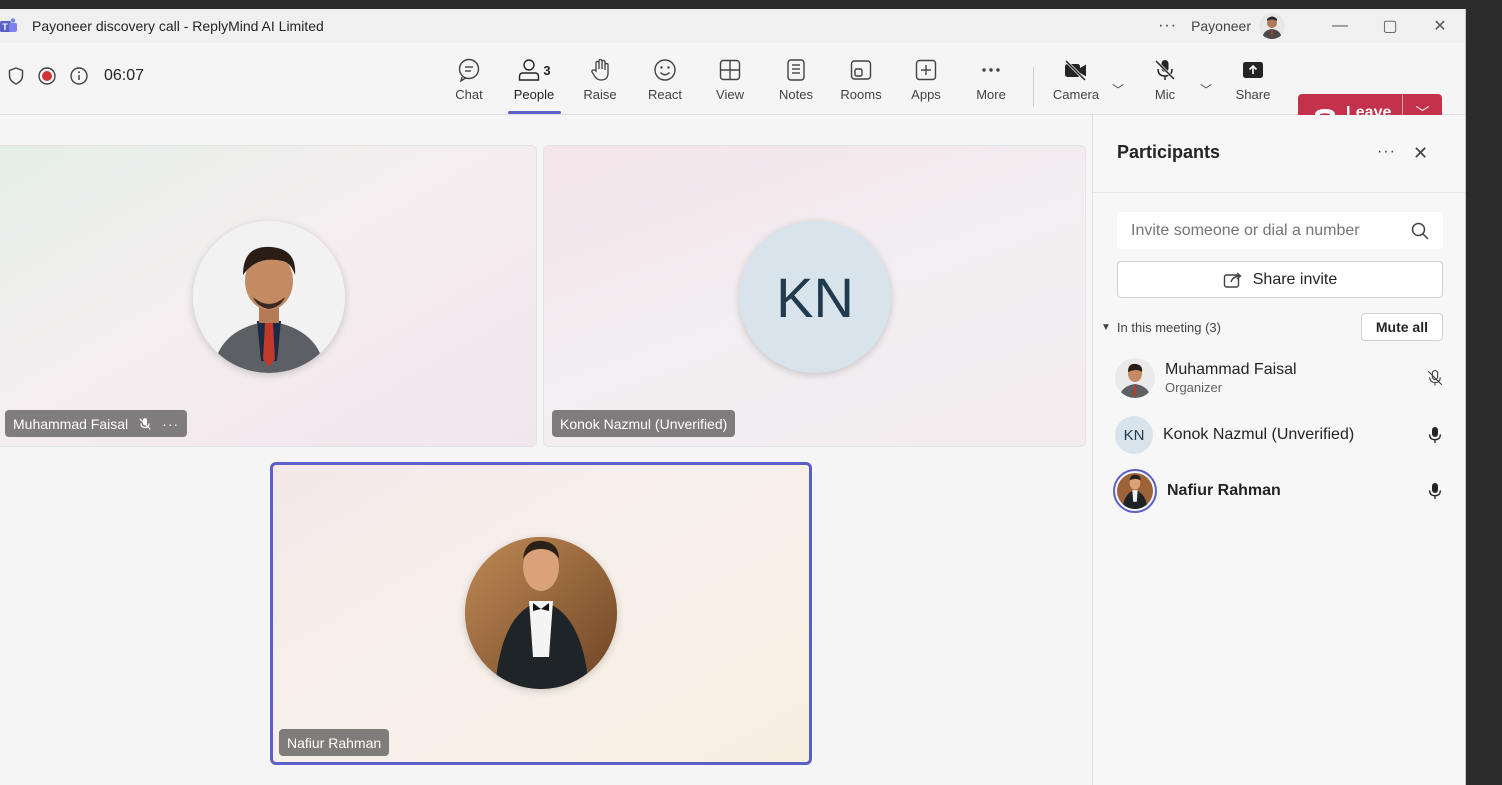 Image resolution: width=1502 pixels, height=785 pixels. What do you see at coordinates (665, 94) in the screenshot?
I see `react-label: React` at bounding box center [665, 94].